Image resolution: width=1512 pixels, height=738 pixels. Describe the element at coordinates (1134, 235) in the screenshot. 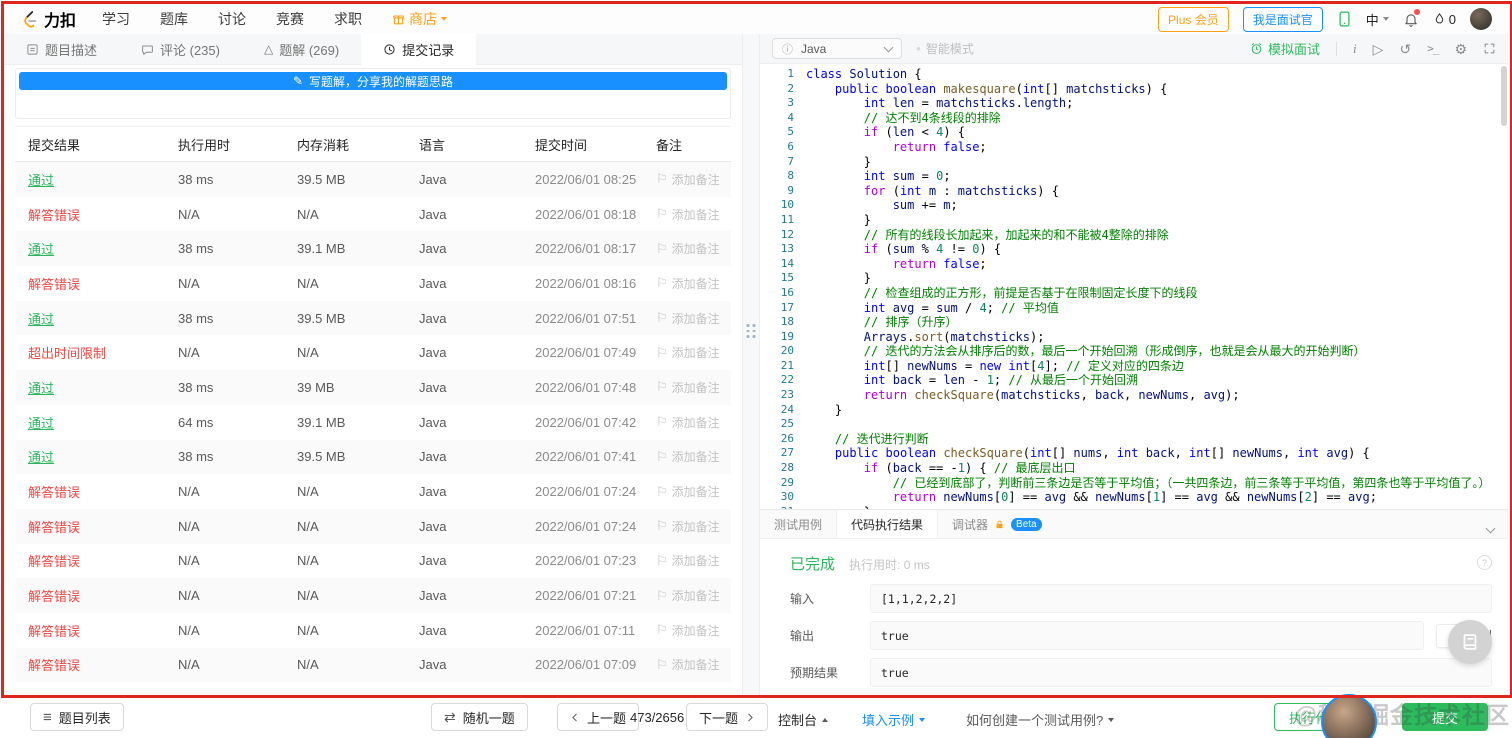

I see `code-line: 12 // 所有的线段长加起来，加起来的和不能被4整除的排除` at that location.